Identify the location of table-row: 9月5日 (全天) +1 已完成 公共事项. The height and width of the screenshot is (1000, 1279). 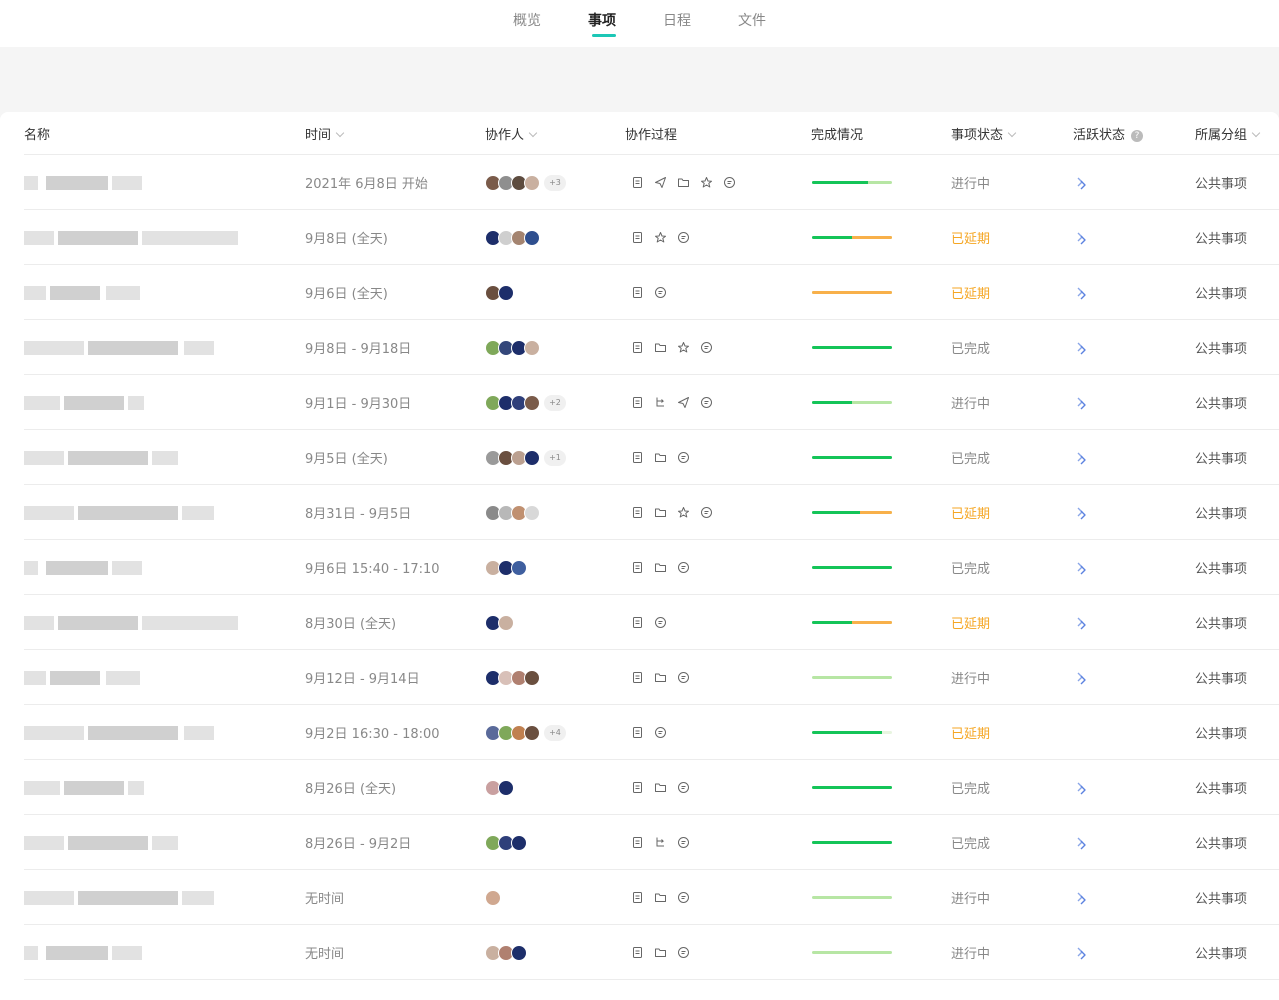
(651, 457).